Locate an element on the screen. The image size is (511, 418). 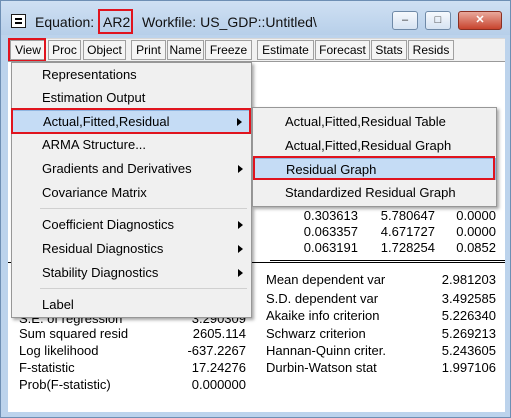
workfile-label: Workfile: US_GDP::Untitled\ is located at coordinates (229, 22).